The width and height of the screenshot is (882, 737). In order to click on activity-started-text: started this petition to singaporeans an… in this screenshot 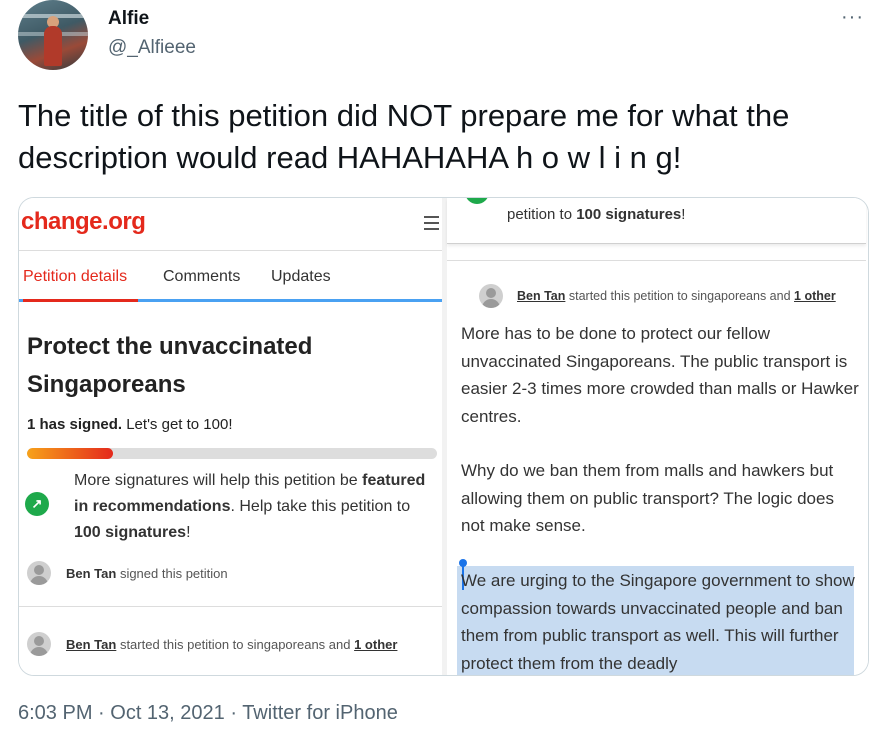, I will do `click(235, 644)`.